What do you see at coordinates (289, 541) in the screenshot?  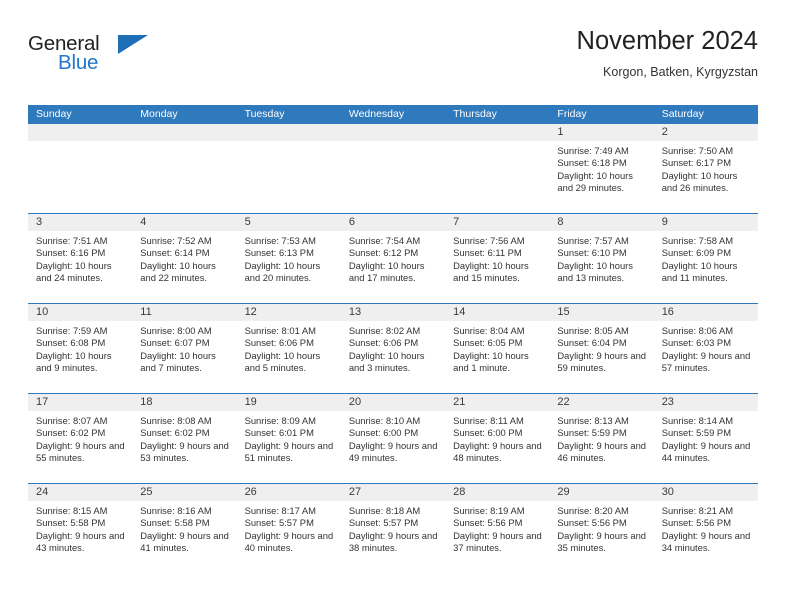 I see `daylight-text: Daylight: 9 hours and 40 minutes.` at bounding box center [289, 541].